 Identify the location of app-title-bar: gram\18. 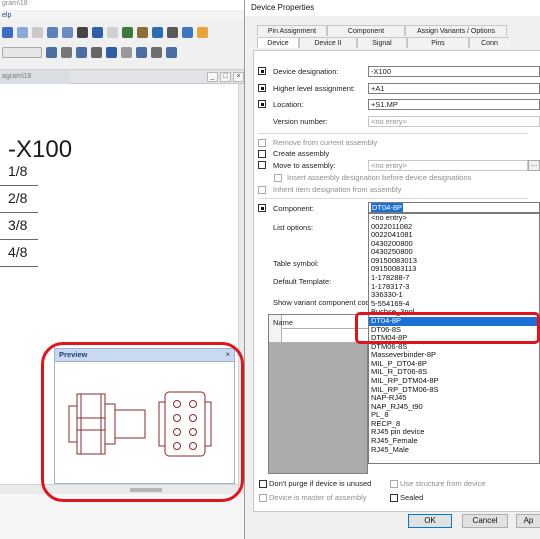
(124, 5).